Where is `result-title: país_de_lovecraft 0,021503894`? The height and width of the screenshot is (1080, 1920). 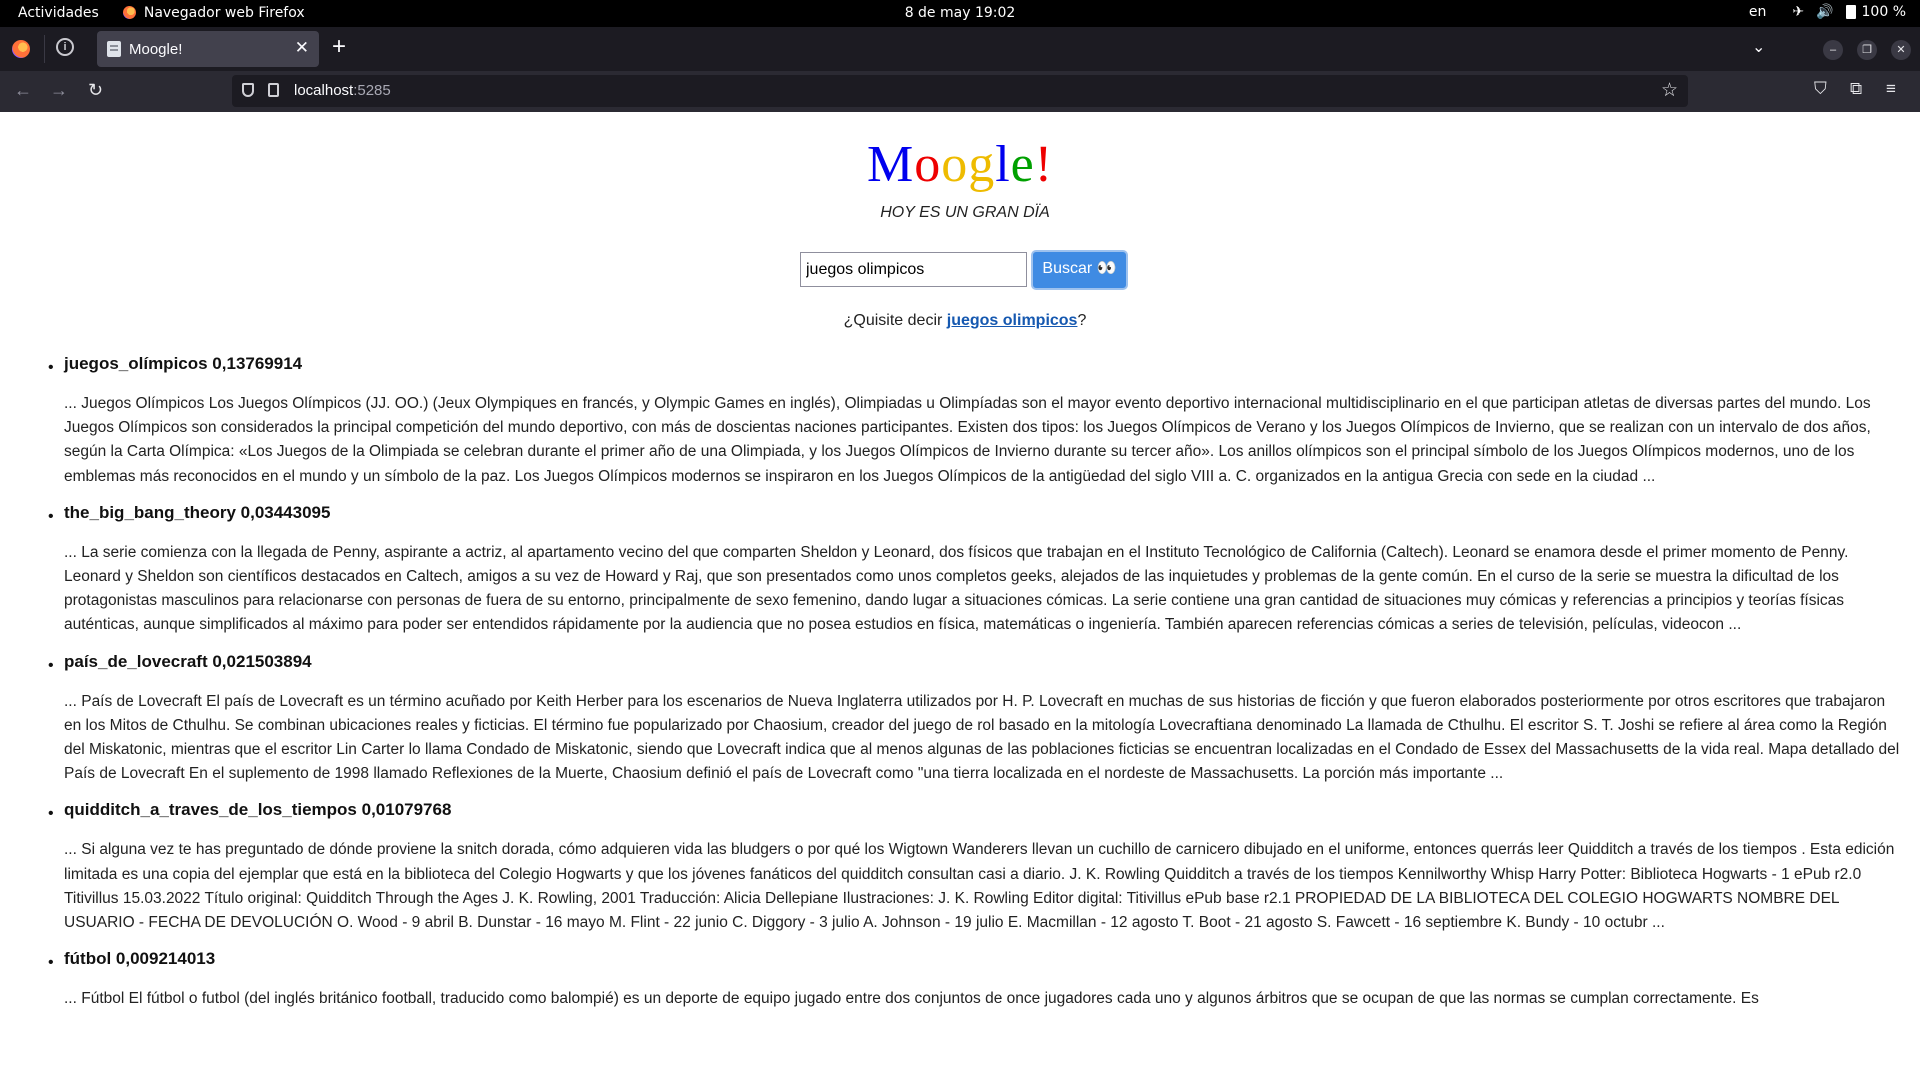 result-title: país_de_lovecraft 0,021503894 is located at coordinates (188, 661).